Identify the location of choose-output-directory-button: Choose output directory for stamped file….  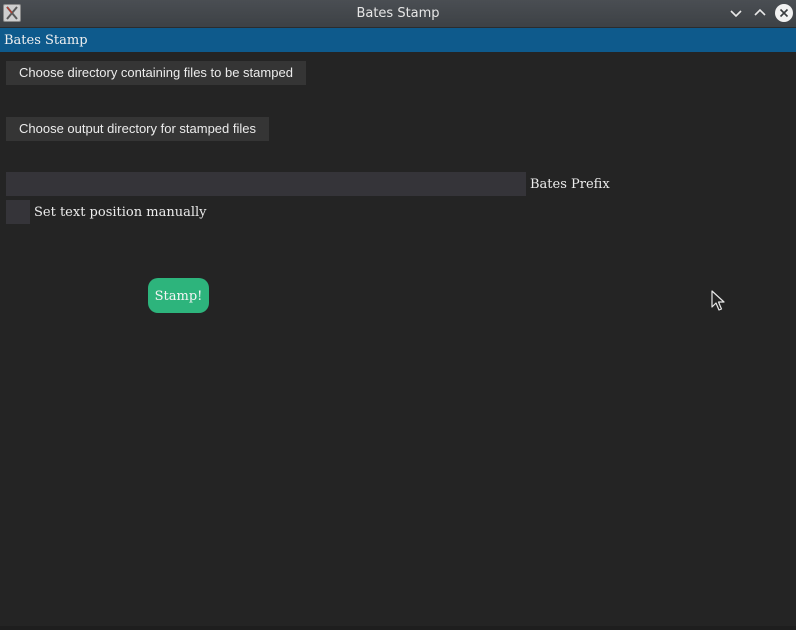
(137, 129).